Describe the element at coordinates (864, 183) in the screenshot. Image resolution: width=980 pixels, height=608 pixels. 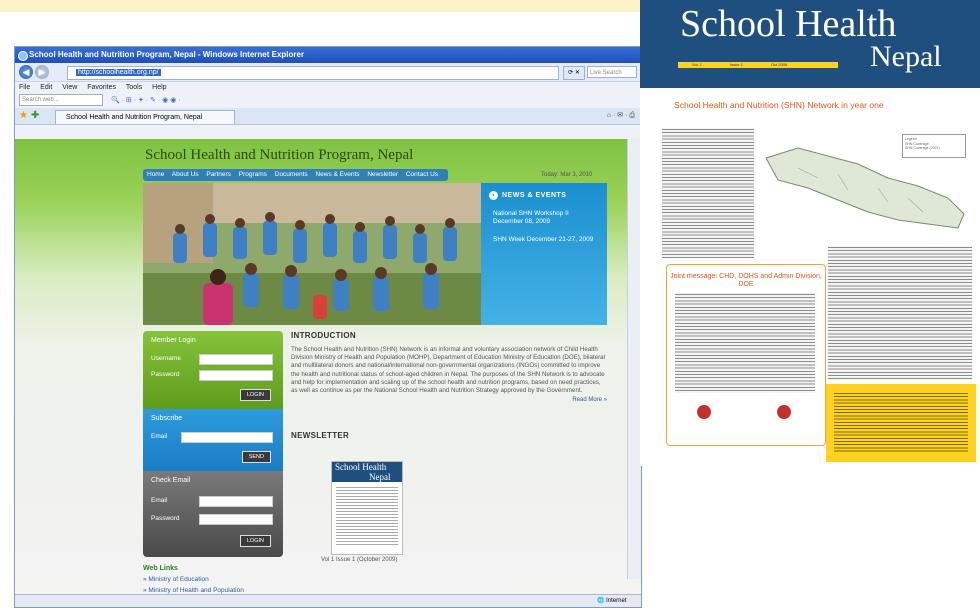
I see `nepal-map: Legend SHN Coverage SHN Coverage (2007)` at that location.